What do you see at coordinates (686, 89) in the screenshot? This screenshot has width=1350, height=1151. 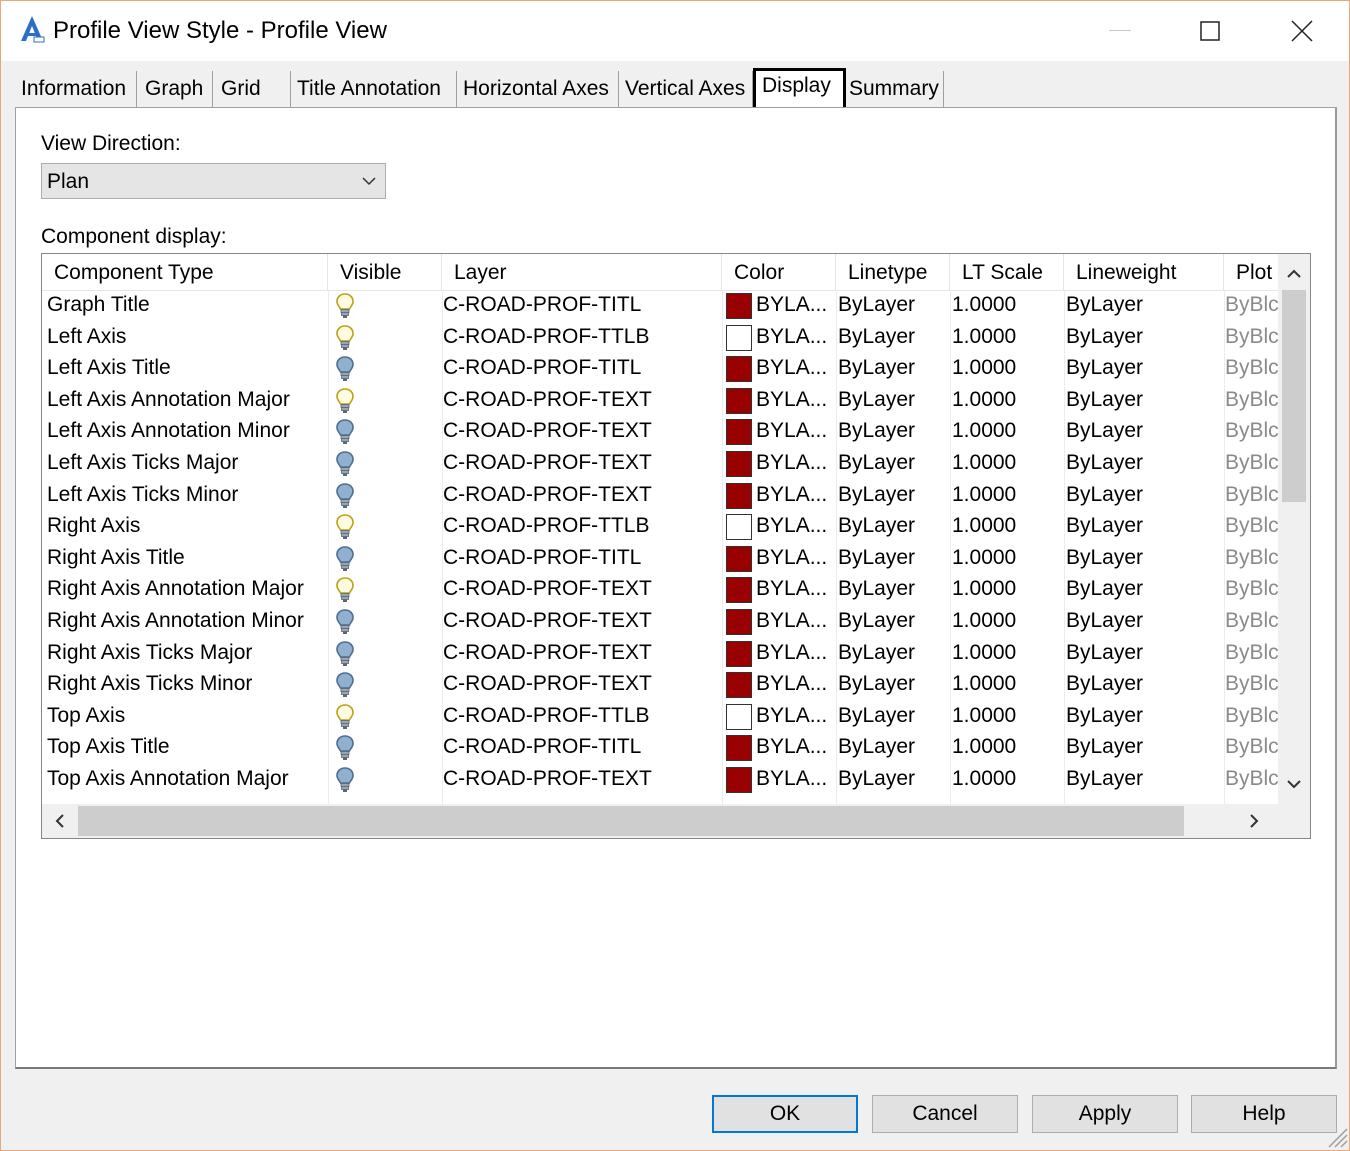 I see `tab-vertical-axes: Vertical Axes` at bounding box center [686, 89].